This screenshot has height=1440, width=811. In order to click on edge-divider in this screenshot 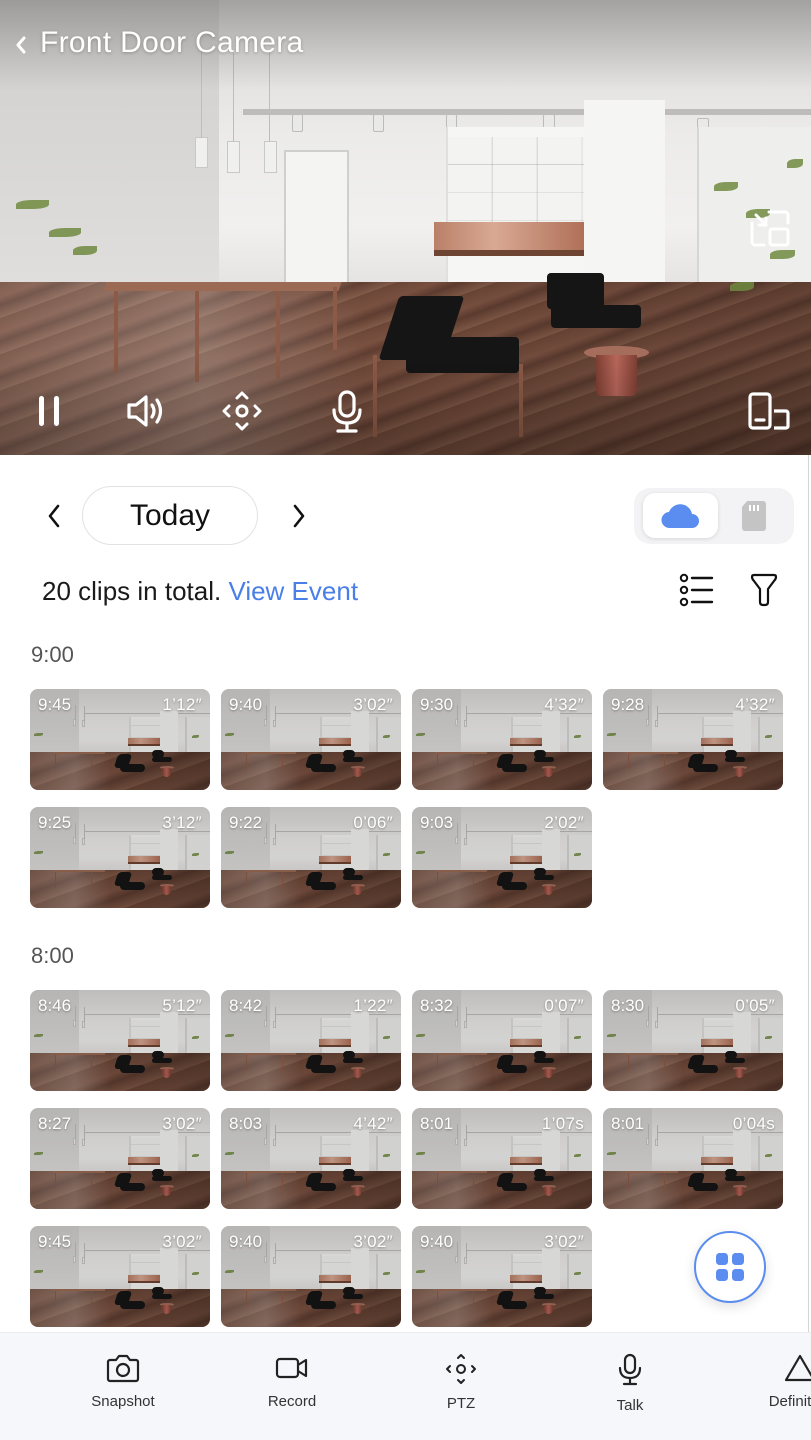, I will do `click(808, 893)`.